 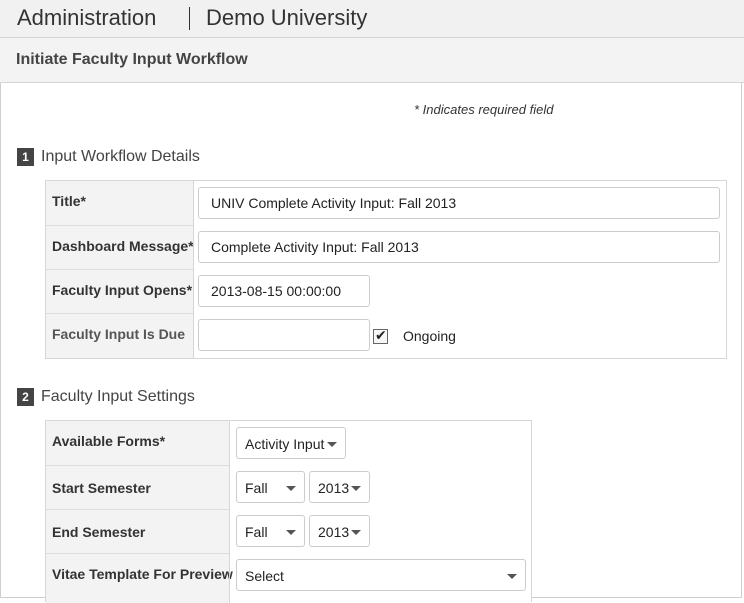 I want to click on input-due-label: Faculty Input Is Due, so click(x=119, y=334).